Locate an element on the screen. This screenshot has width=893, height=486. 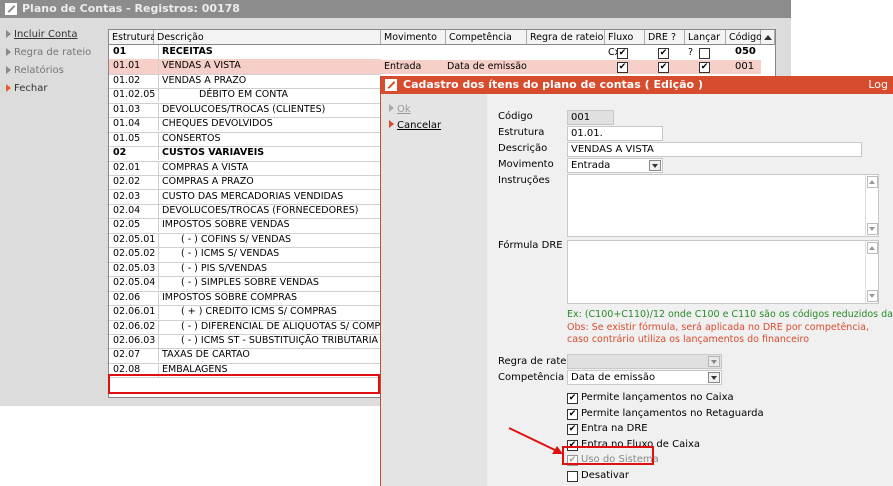
estrutura-cell: 02.05.03 is located at coordinates (134, 268).